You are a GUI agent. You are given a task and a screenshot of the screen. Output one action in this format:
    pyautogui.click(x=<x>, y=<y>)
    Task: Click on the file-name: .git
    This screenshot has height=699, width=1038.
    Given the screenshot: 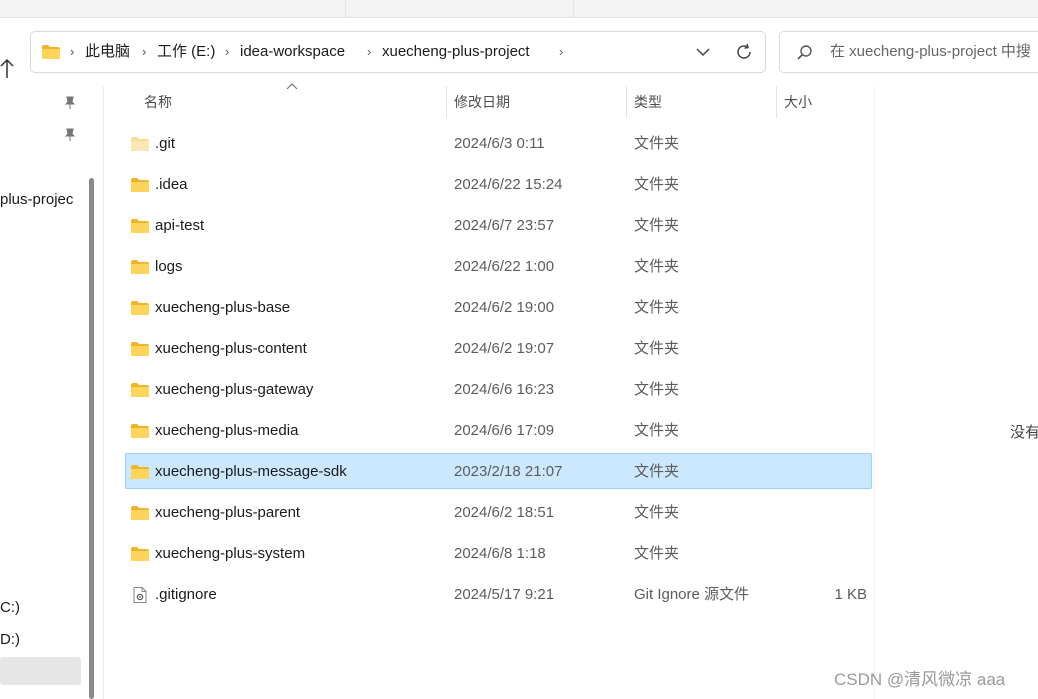 What is the action you would take?
    pyautogui.click(x=165, y=143)
    